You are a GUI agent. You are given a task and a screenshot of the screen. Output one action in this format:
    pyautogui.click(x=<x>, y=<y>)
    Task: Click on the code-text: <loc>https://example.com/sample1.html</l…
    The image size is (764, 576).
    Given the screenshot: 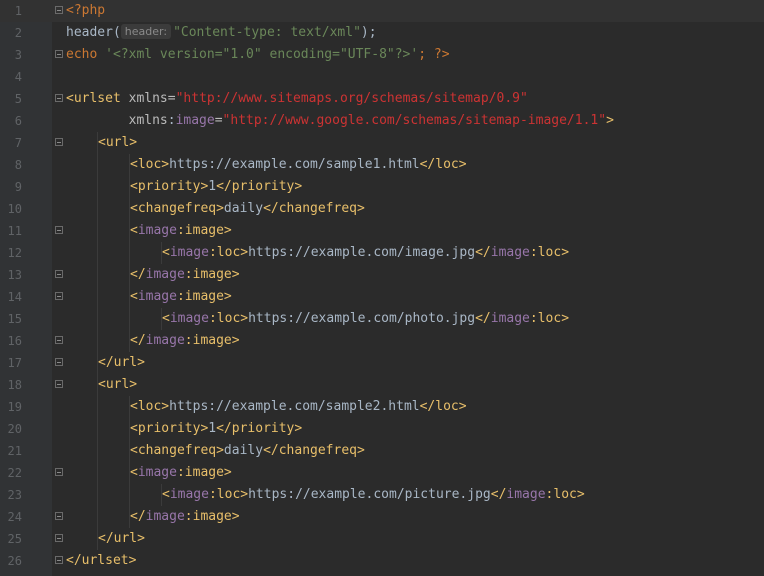 What is the action you would take?
    pyautogui.click(x=298, y=165)
    